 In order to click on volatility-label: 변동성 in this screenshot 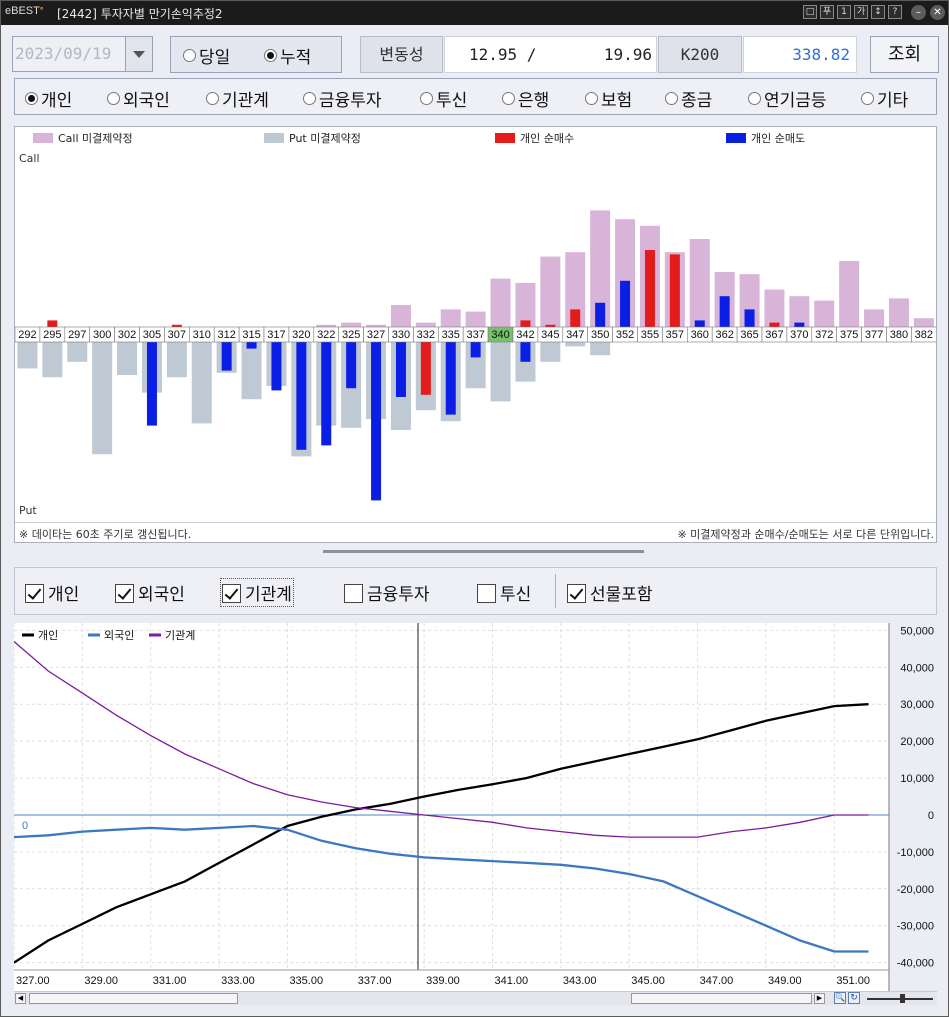, I will do `click(401, 54)`.